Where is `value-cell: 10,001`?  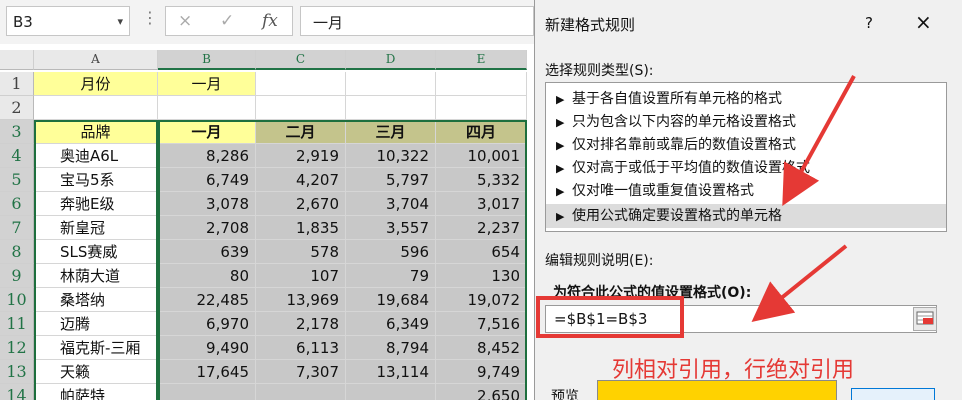 value-cell: 10,001 is located at coordinates (481, 156).